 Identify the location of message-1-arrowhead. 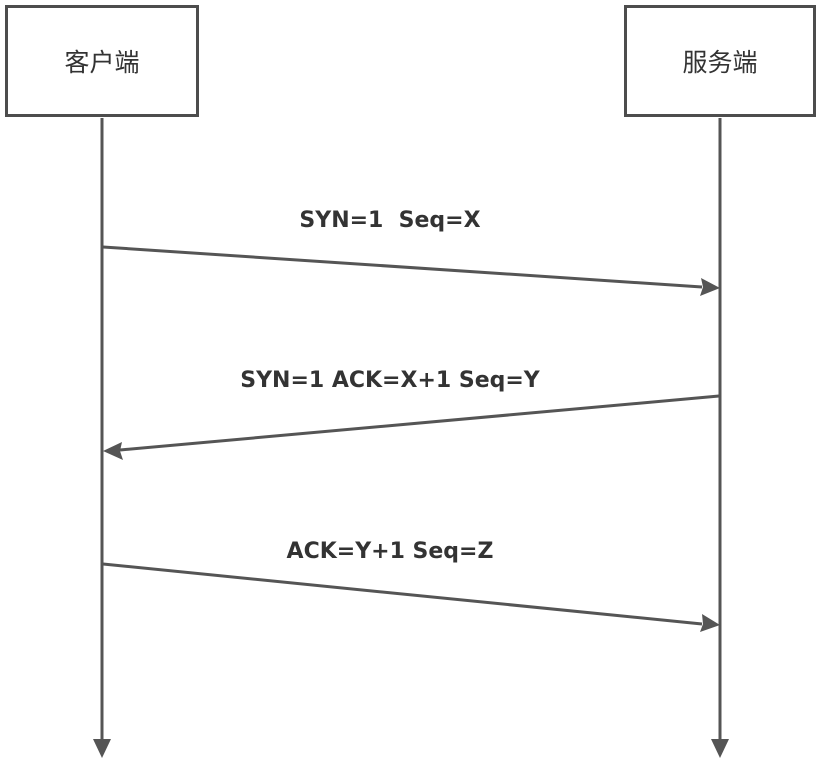
(710, 287).